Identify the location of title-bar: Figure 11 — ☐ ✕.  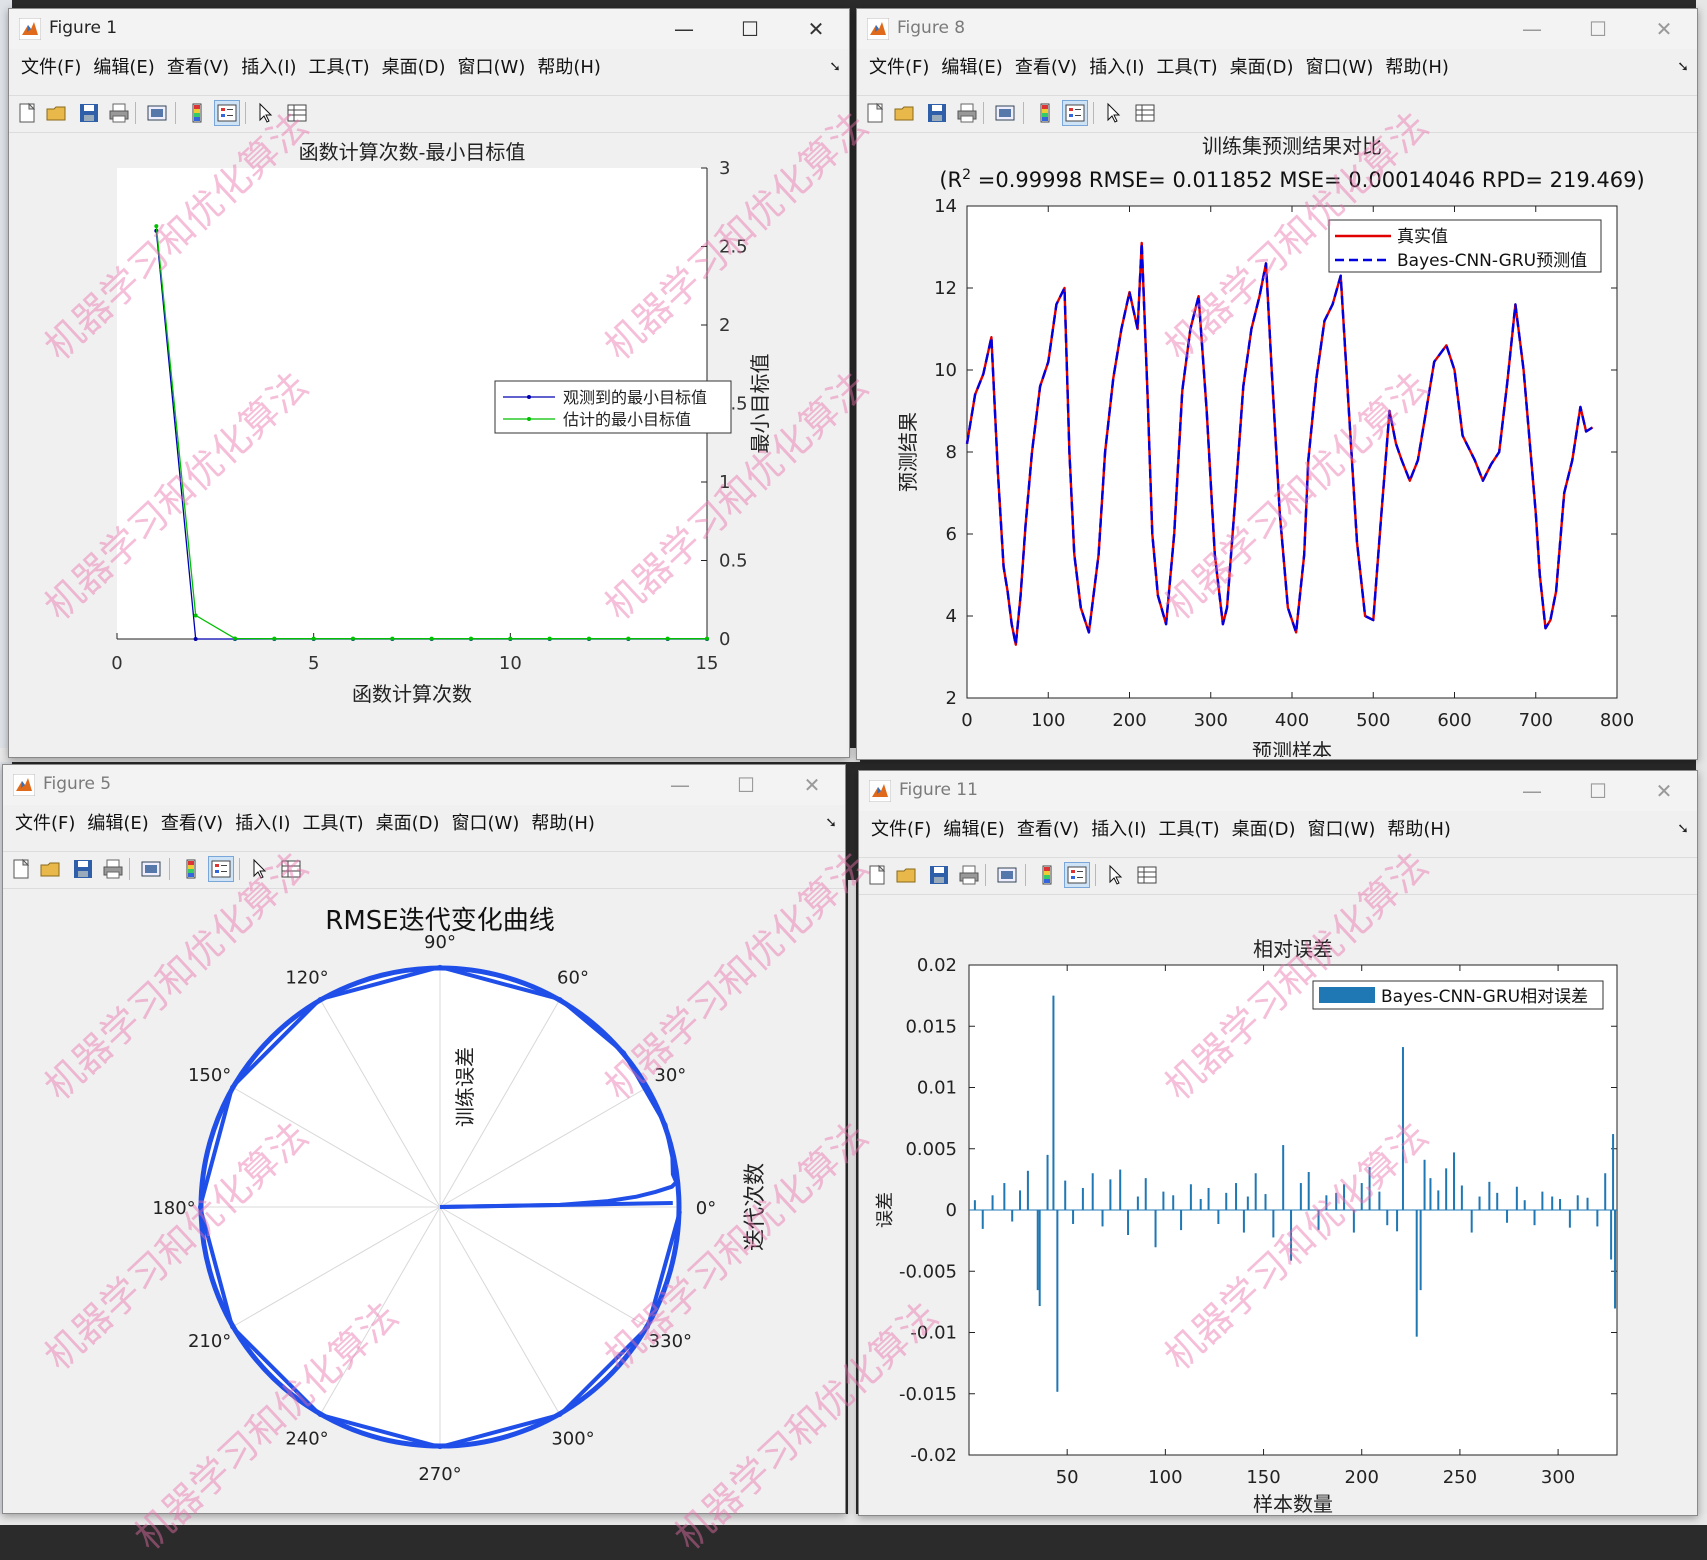
(1278, 791).